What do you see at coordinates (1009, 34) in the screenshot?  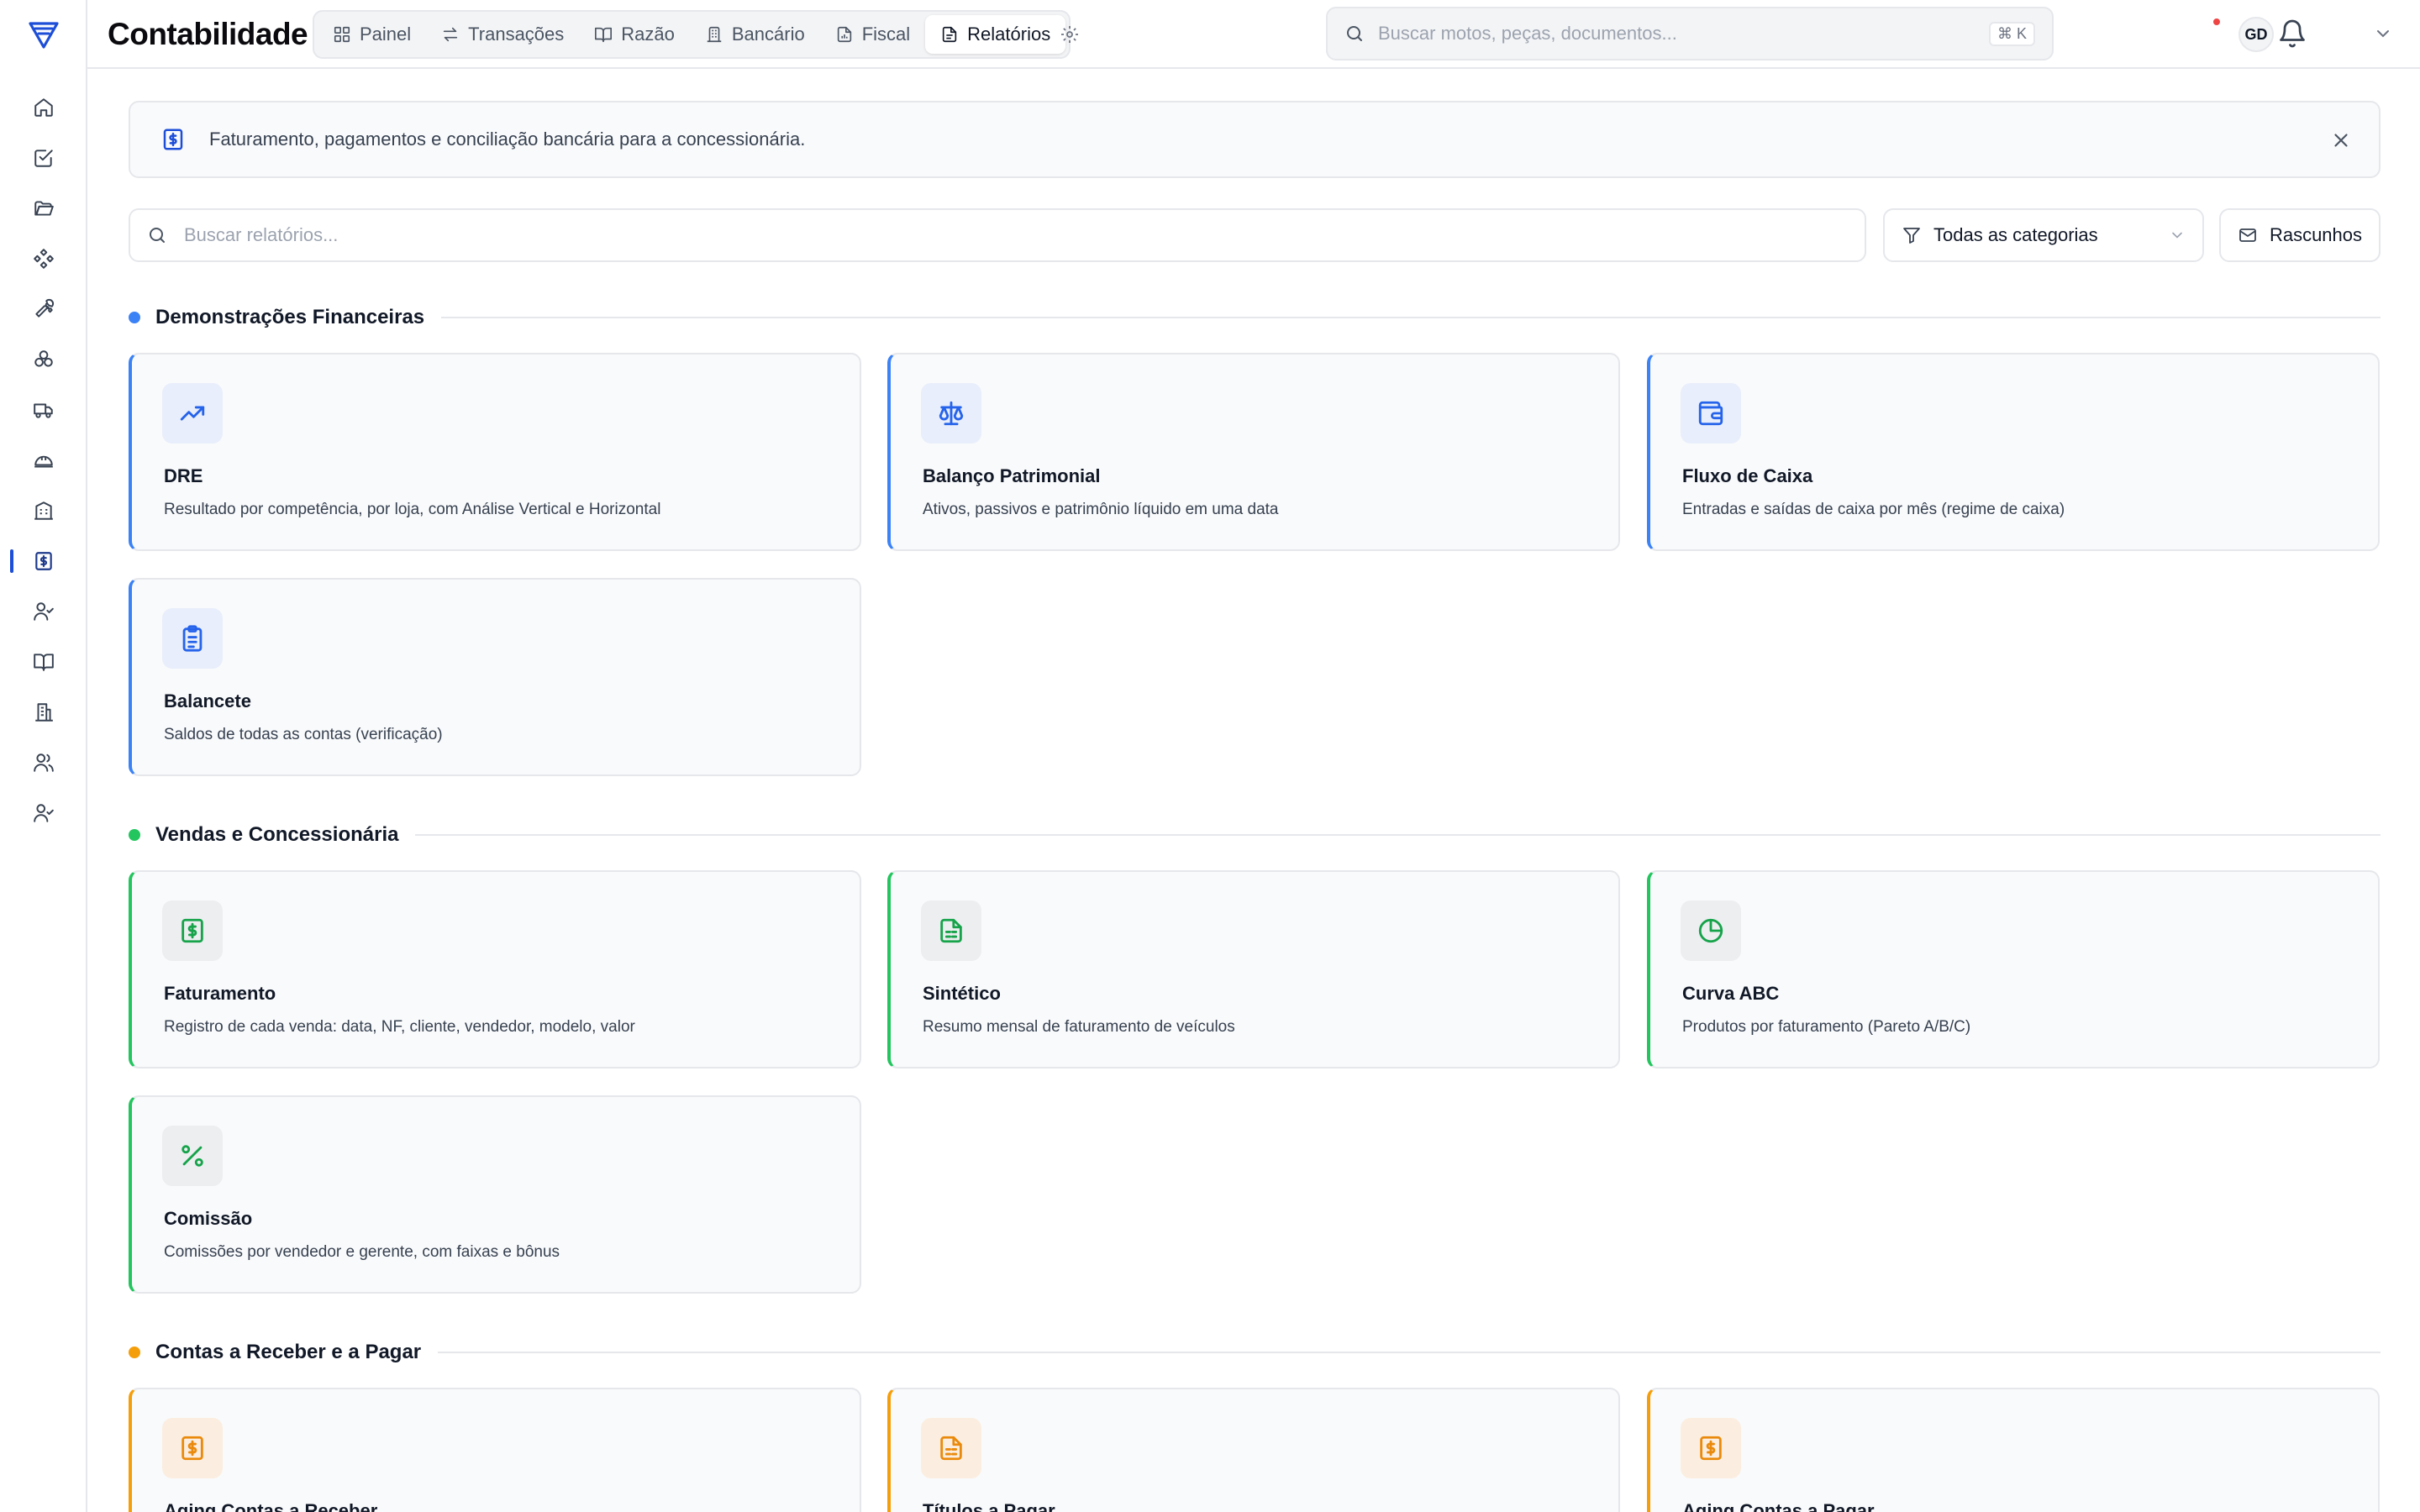 I see `tab-label: Relatórios` at bounding box center [1009, 34].